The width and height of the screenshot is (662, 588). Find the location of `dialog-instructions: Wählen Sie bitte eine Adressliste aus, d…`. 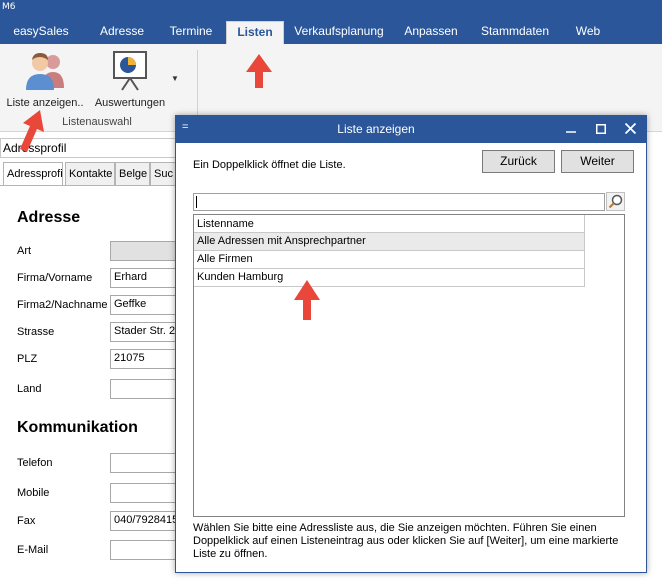

dialog-instructions: Wählen Sie bitte eine Adressliste aus, d… is located at coordinates (406, 541).